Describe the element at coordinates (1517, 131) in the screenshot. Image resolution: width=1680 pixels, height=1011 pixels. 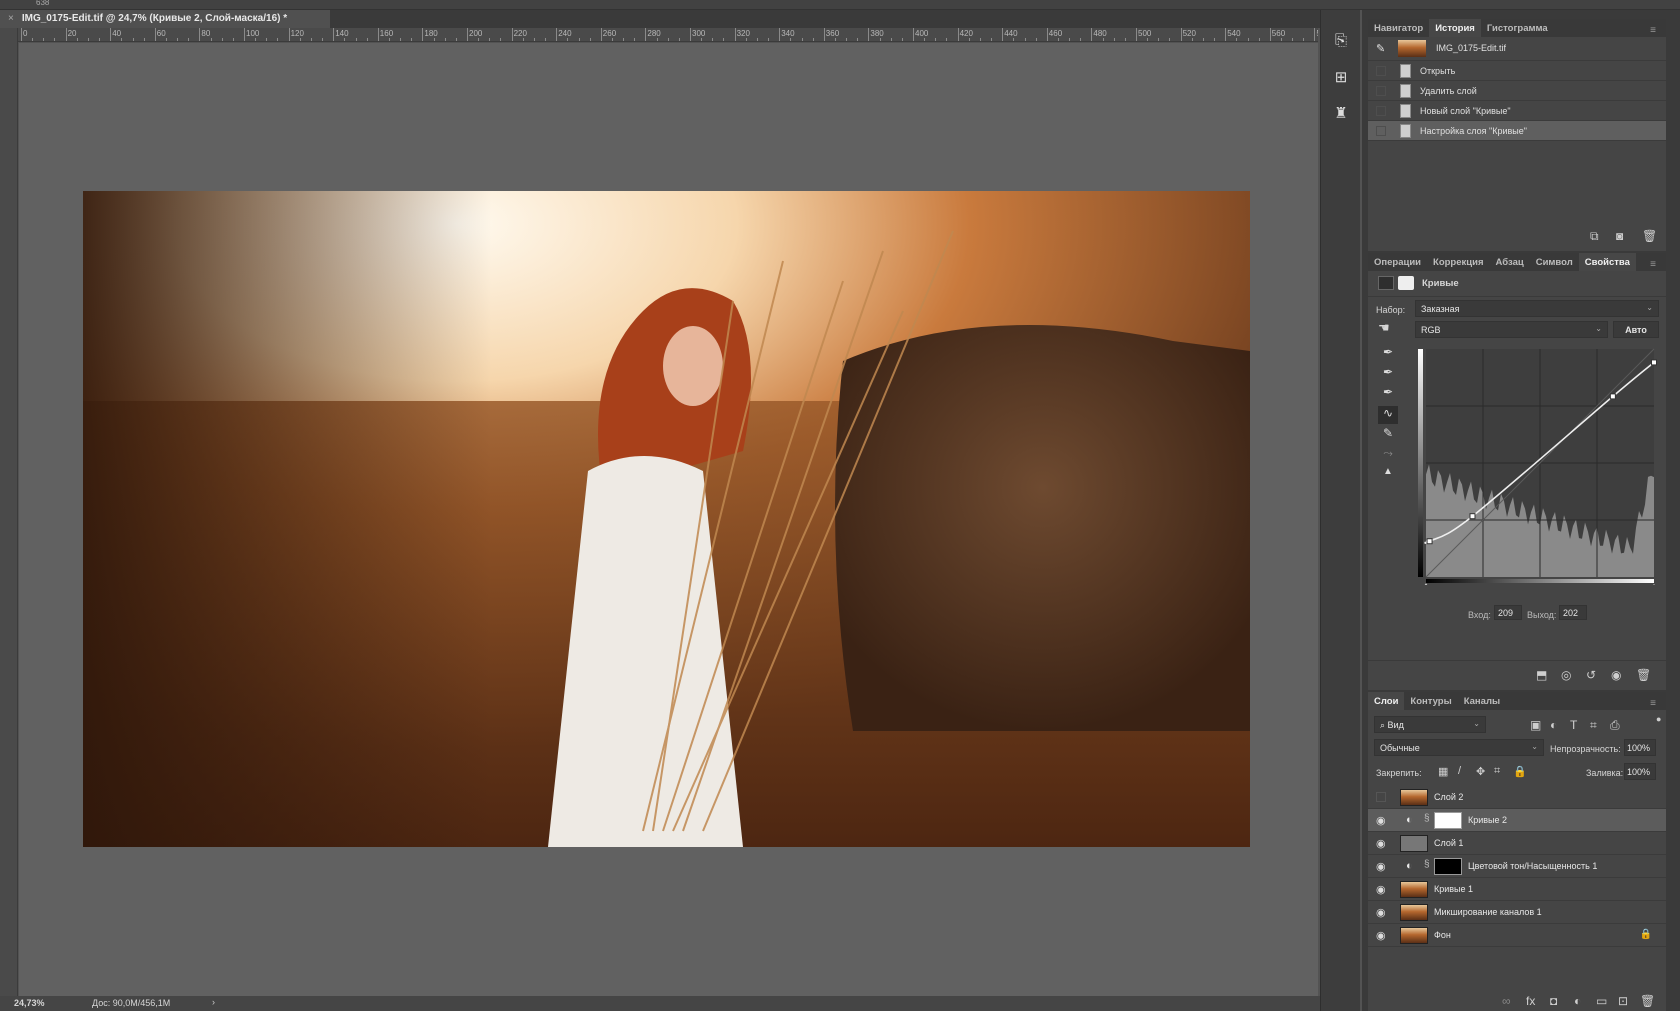
I see `history-item: Настройка слоя "Кривые"` at that location.